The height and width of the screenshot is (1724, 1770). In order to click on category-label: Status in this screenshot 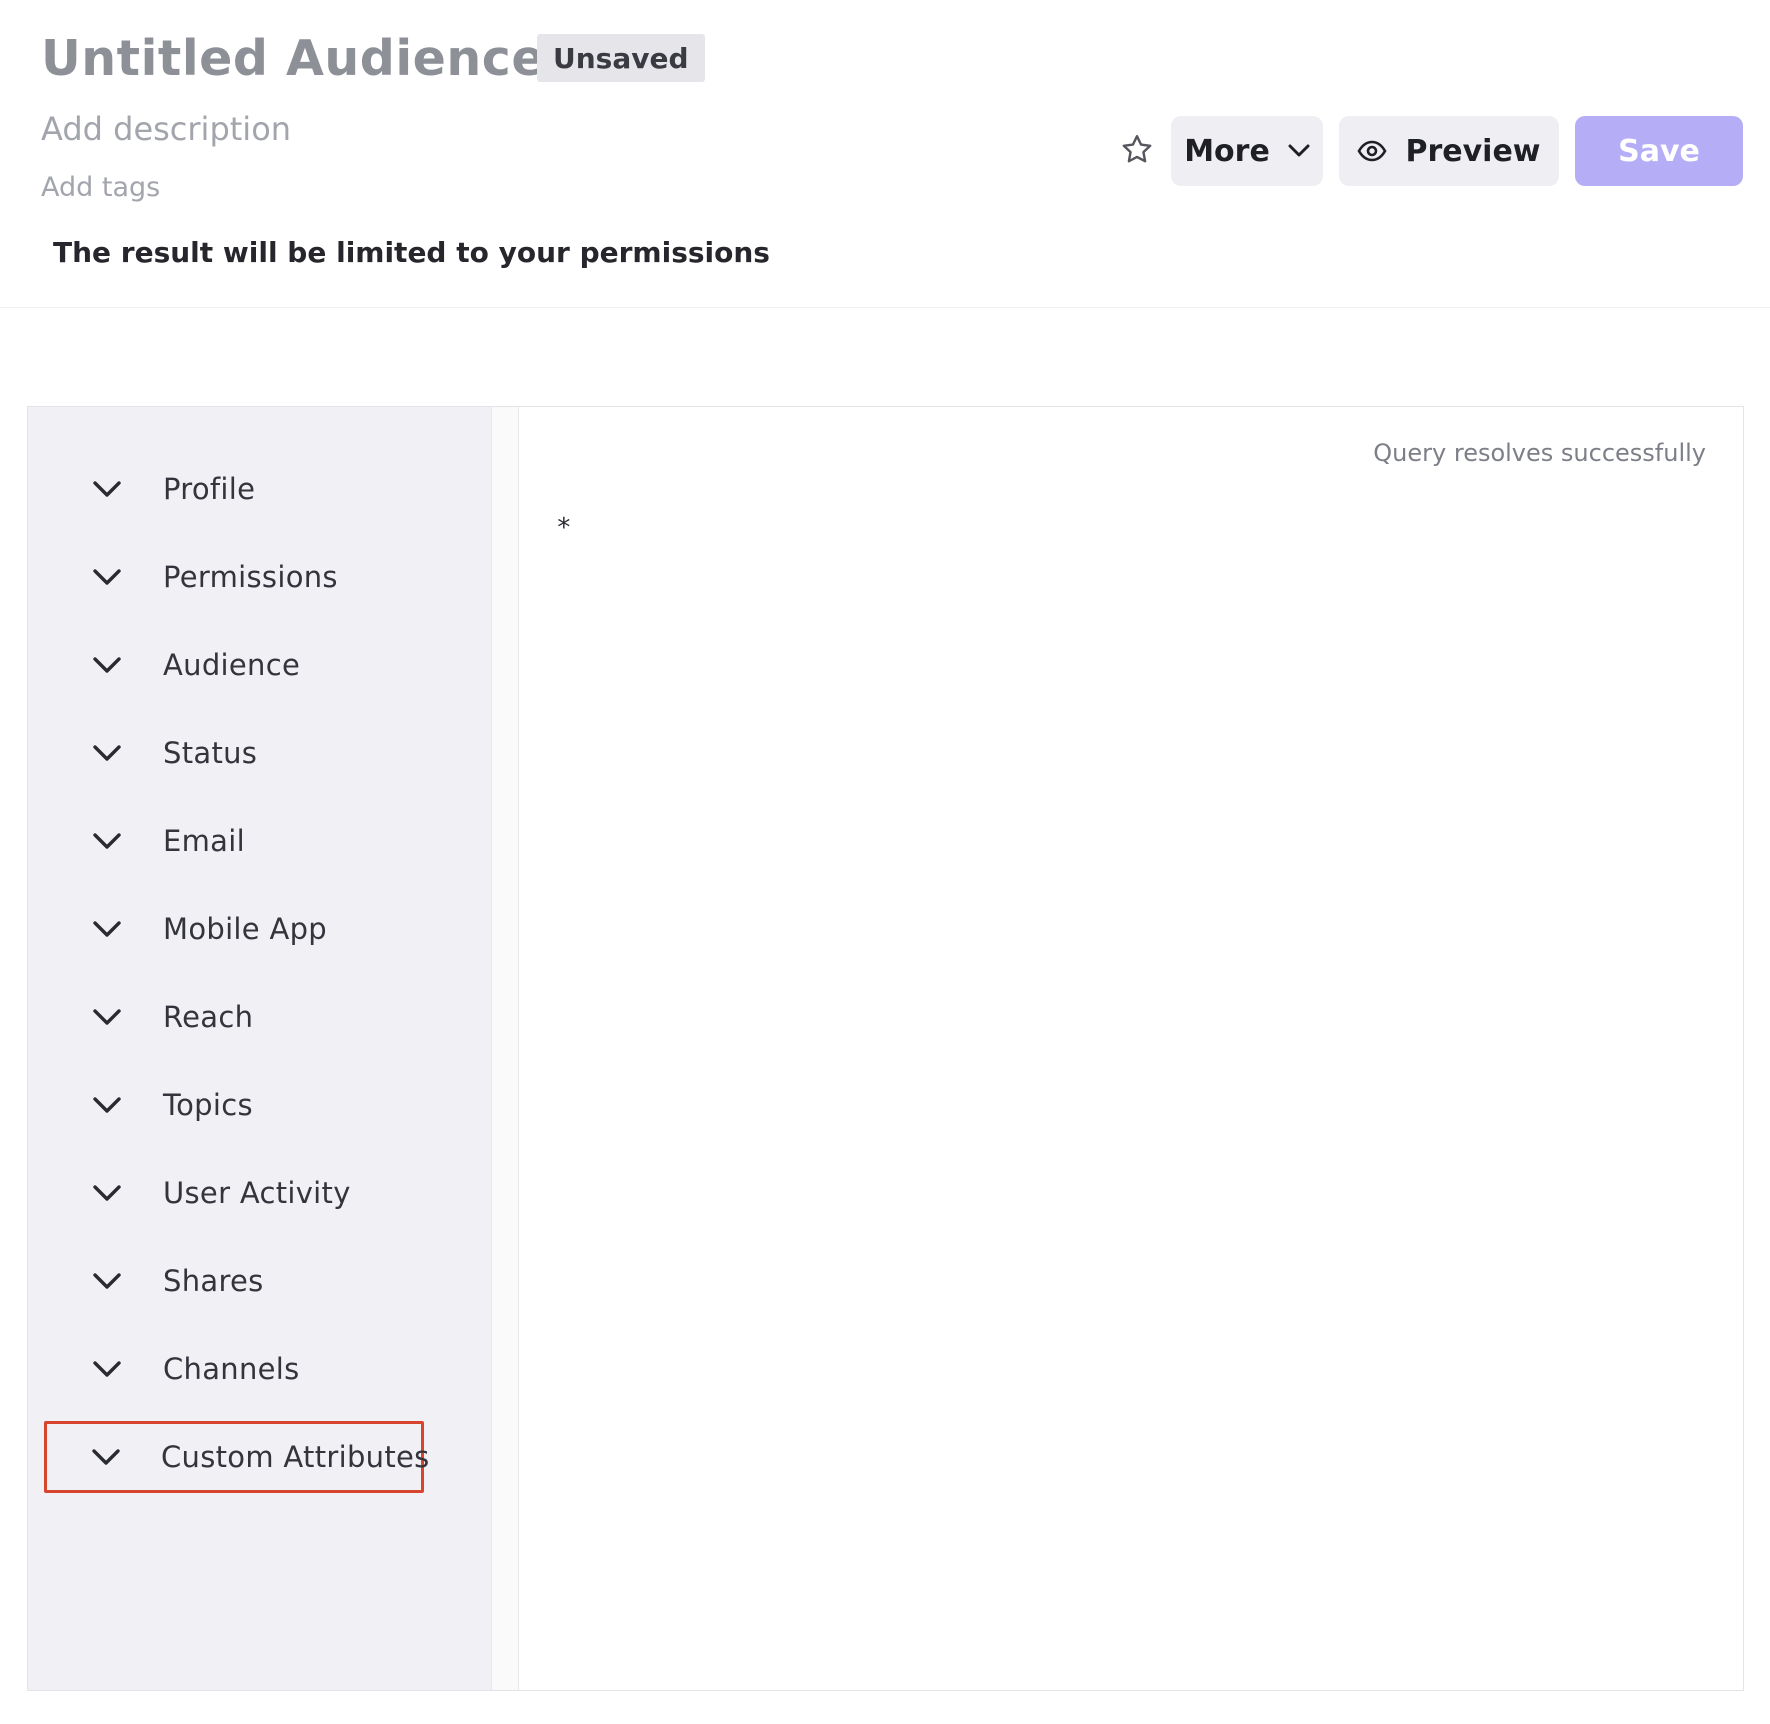, I will do `click(210, 753)`.